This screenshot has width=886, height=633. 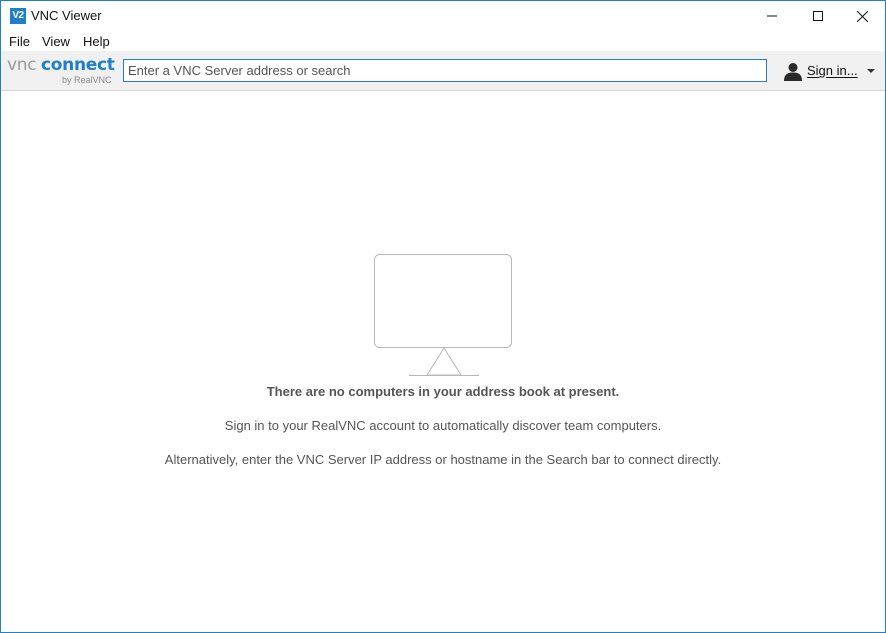 What do you see at coordinates (443, 41) in the screenshot?
I see `menu-bar: File View Help` at bounding box center [443, 41].